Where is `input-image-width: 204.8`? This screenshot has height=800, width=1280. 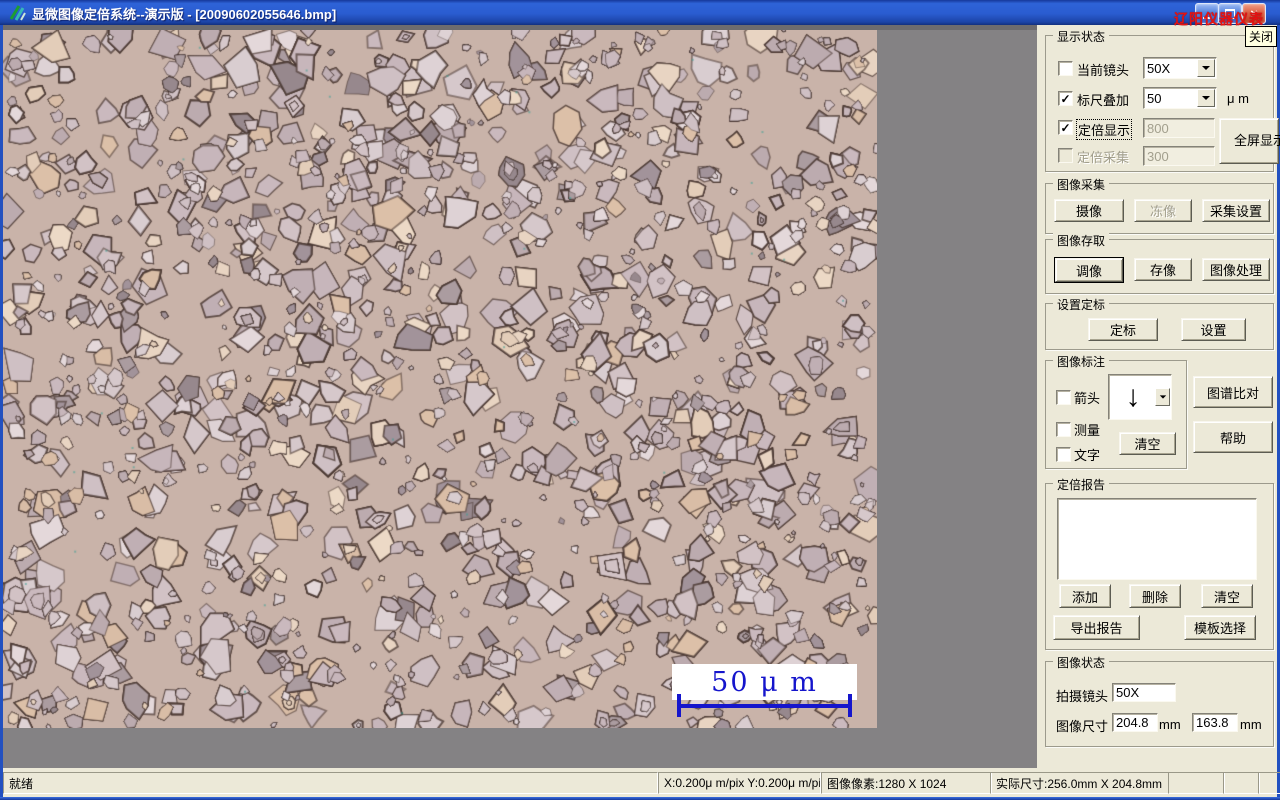 input-image-width: 204.8 is located at coordinates (1135, 722).